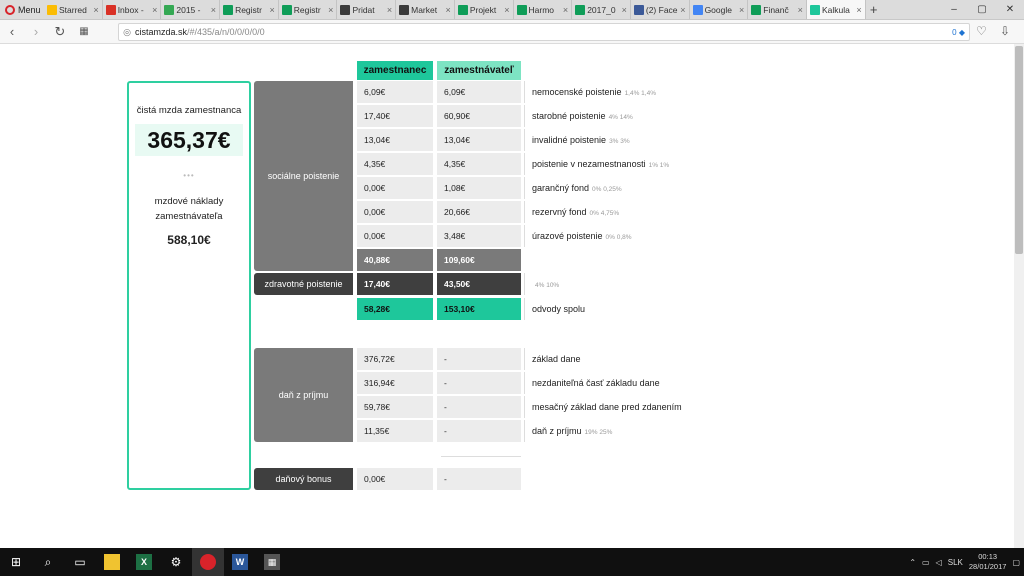 The image size is (1024, 576). What do you see at coordinates (981, 31) in the screenshot?
I see `heart-icon: ♡` at bounding box center [981, 31].